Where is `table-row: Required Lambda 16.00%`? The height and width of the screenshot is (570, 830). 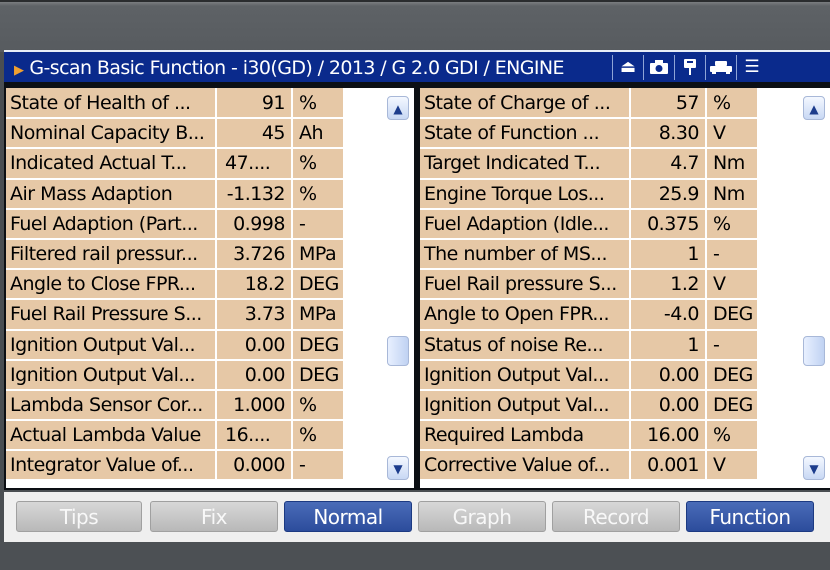 table-row: Required Lambda 16.00% is located at coordinates (589, 436).